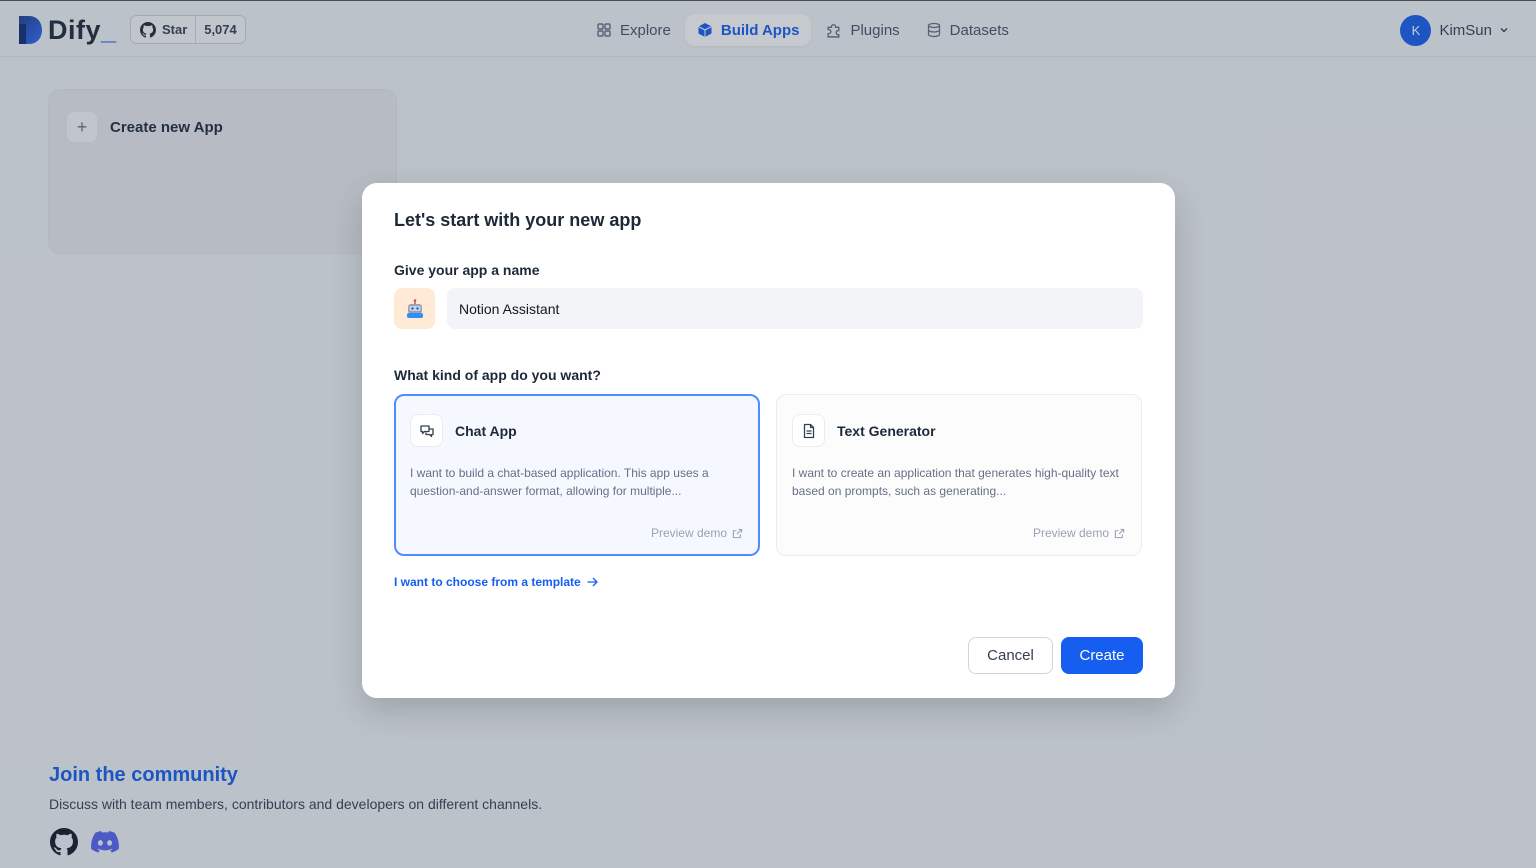  What do you see at coordinates (486, 431) in the screenshot?
I see `chat-app-title: Chat App` at bounding box center [486, 431].